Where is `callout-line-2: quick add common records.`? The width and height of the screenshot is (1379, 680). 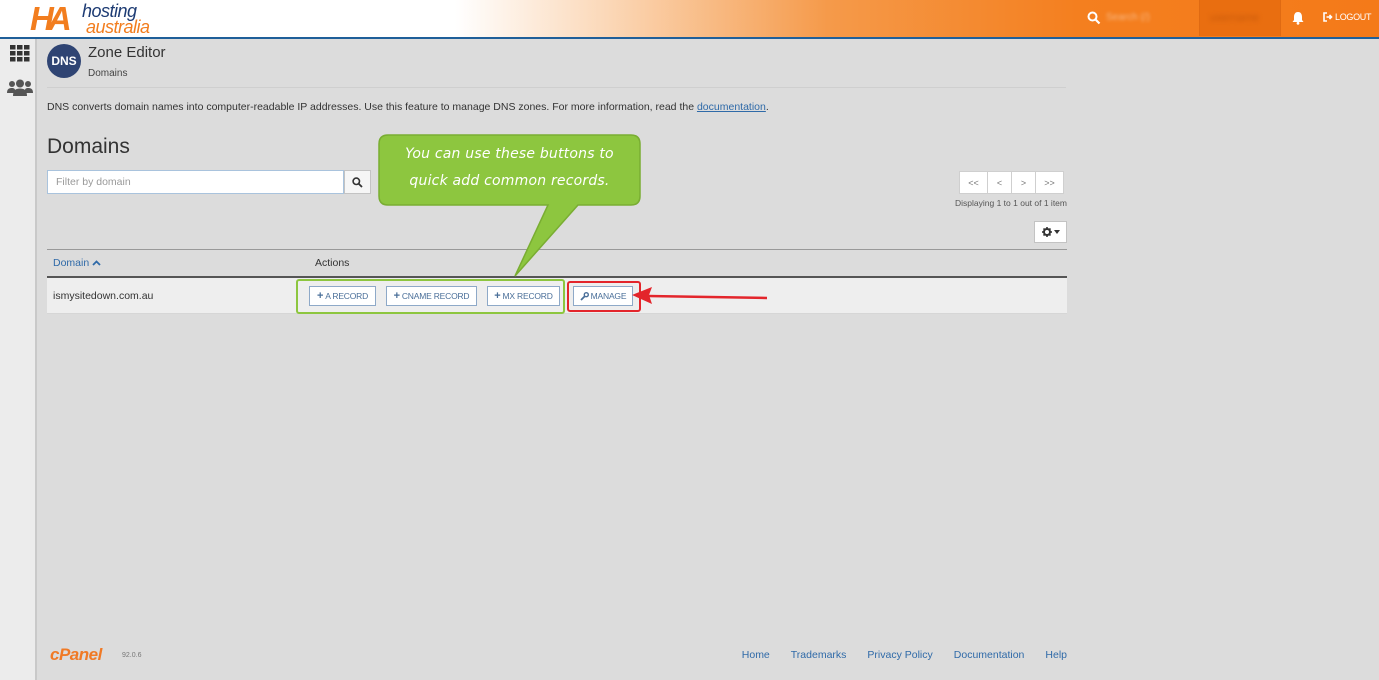
callout-line-2: quick add common records. is located at coordinates (509, 181).